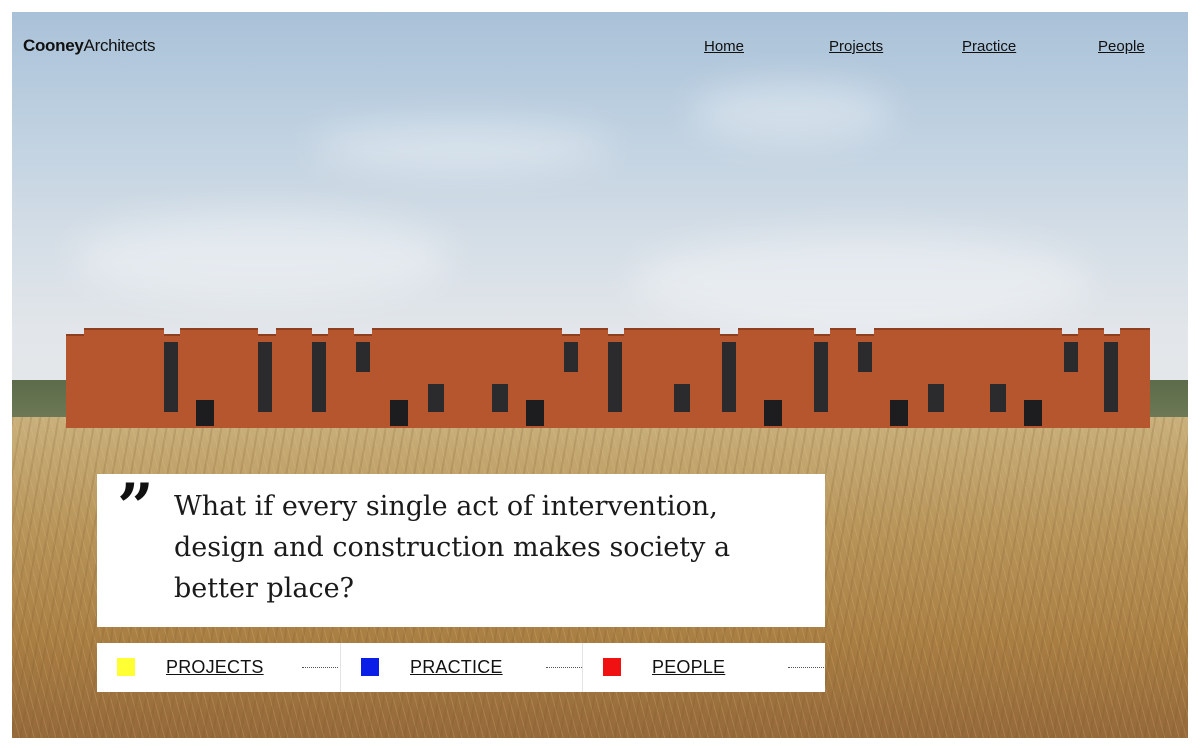  I want to click on nav-home: Home, so click(724, 46).